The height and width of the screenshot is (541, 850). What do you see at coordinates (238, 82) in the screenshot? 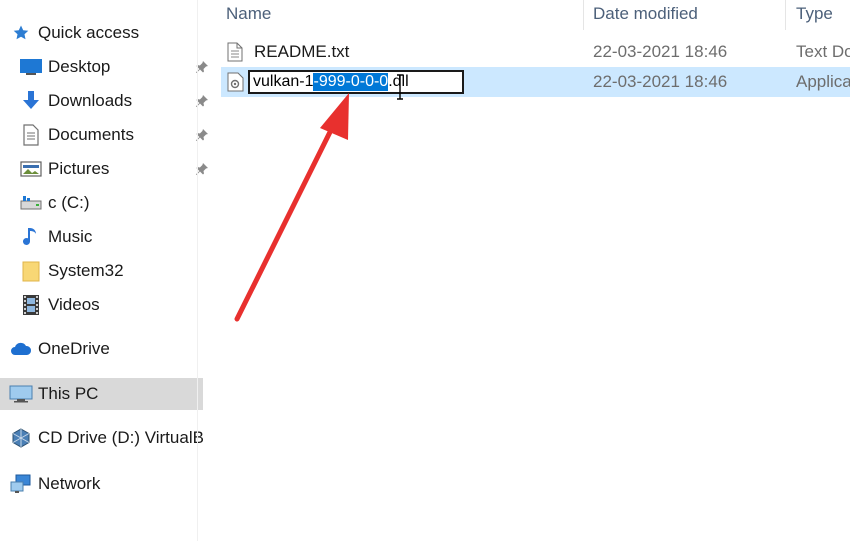
I see `dll-file-icon` at bounding box center [238, 82].